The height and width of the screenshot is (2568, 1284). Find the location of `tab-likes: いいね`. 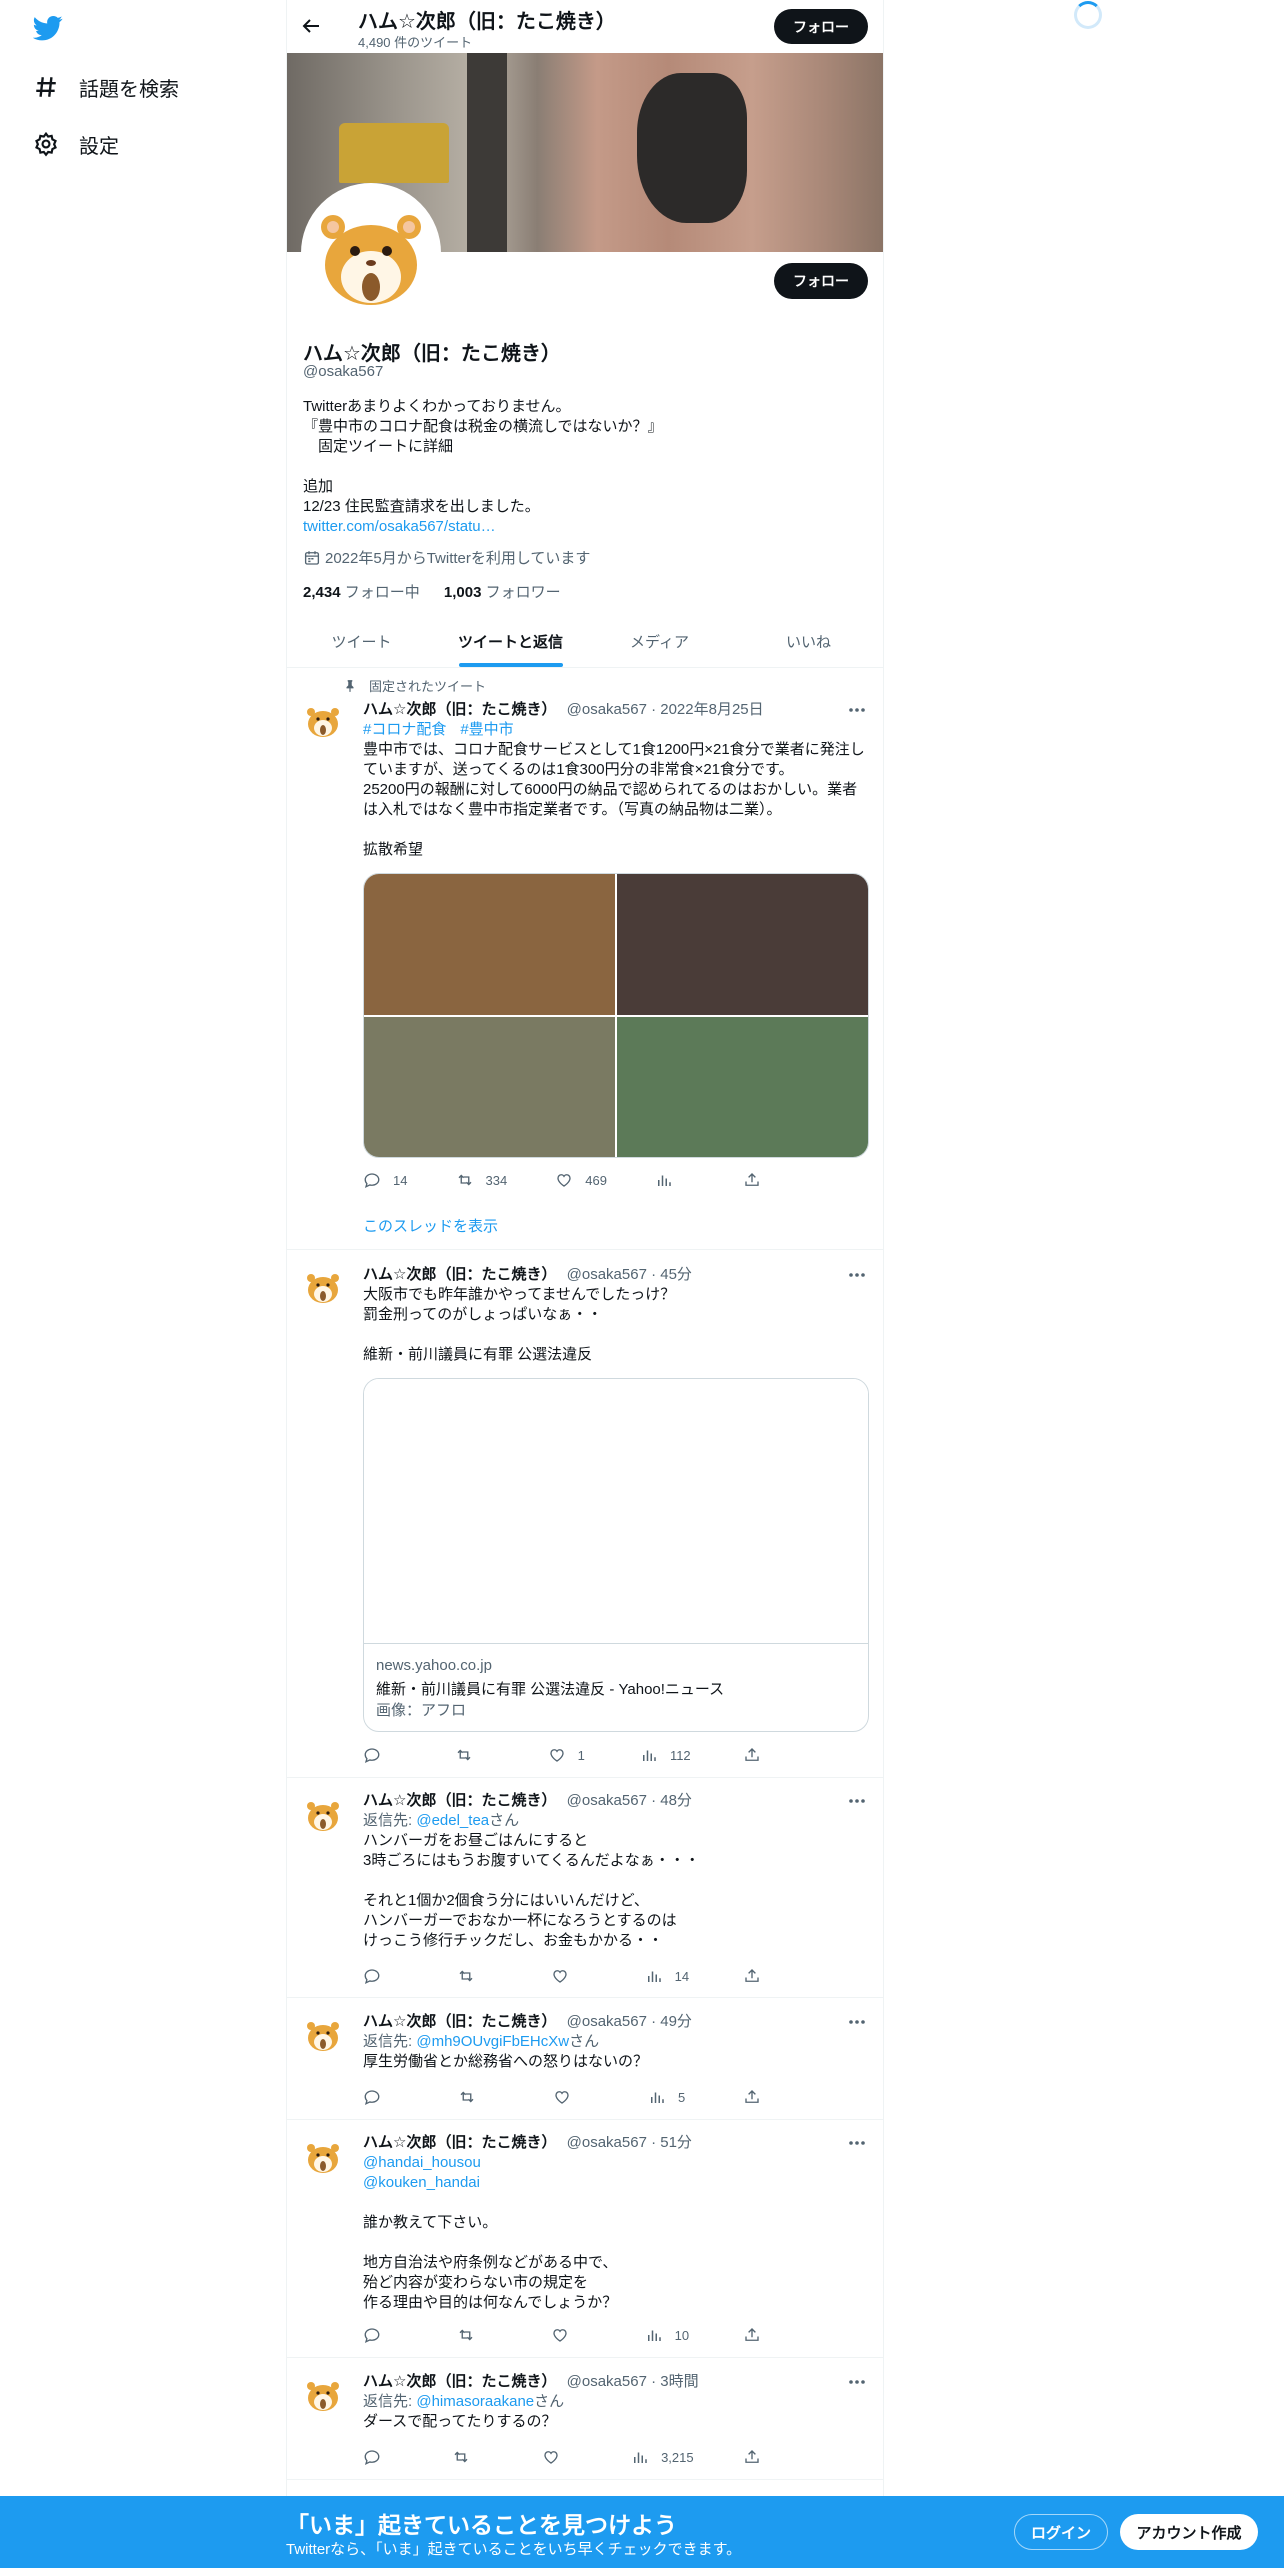

tab-likes: いいね is located at coordinates (808, 641).